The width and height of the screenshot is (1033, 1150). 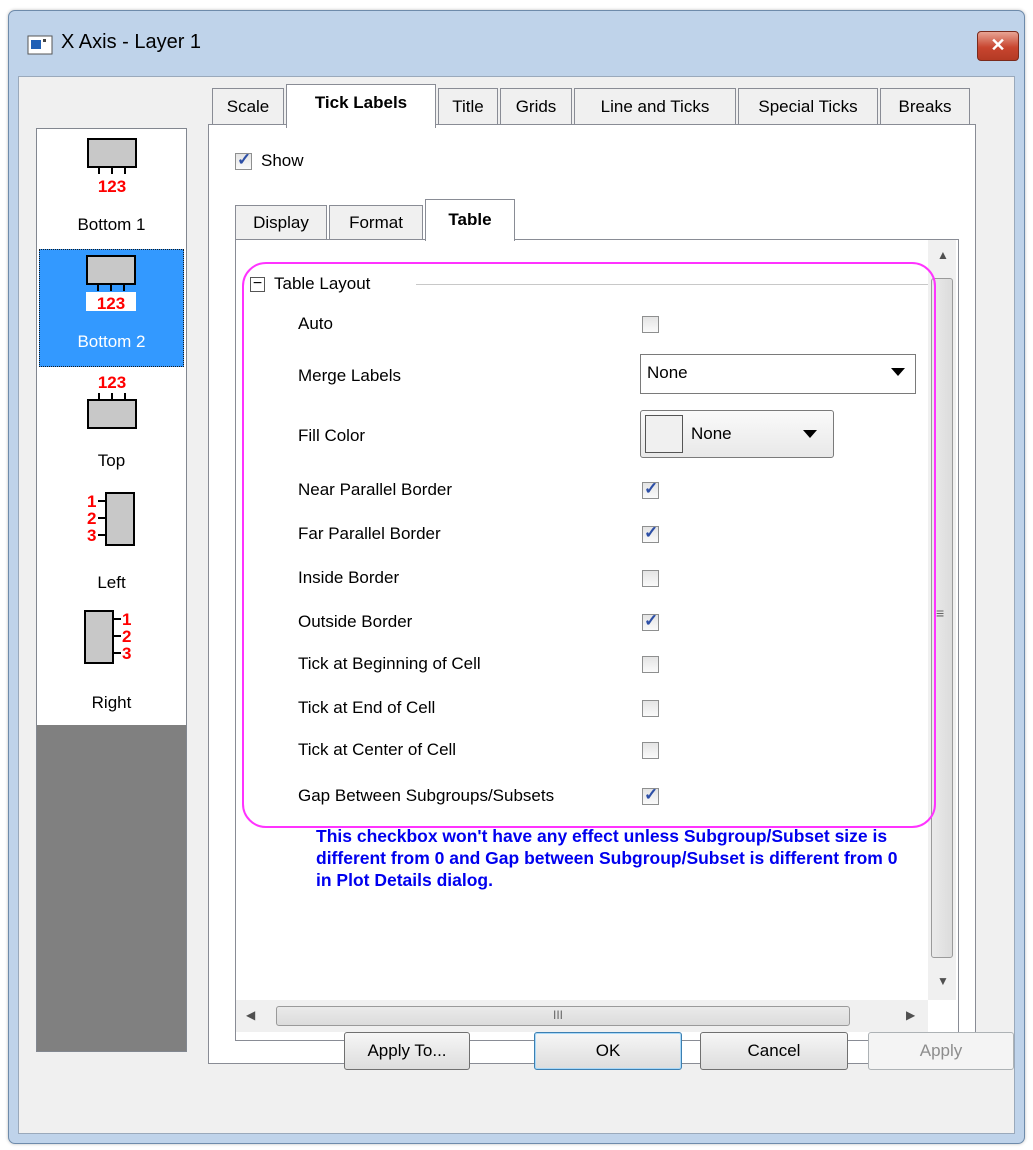 What do you see at coordinates (650, 664) in the screenshot?
I see `tick-at-beginning-checkbox` at bounding box center [650, 664].